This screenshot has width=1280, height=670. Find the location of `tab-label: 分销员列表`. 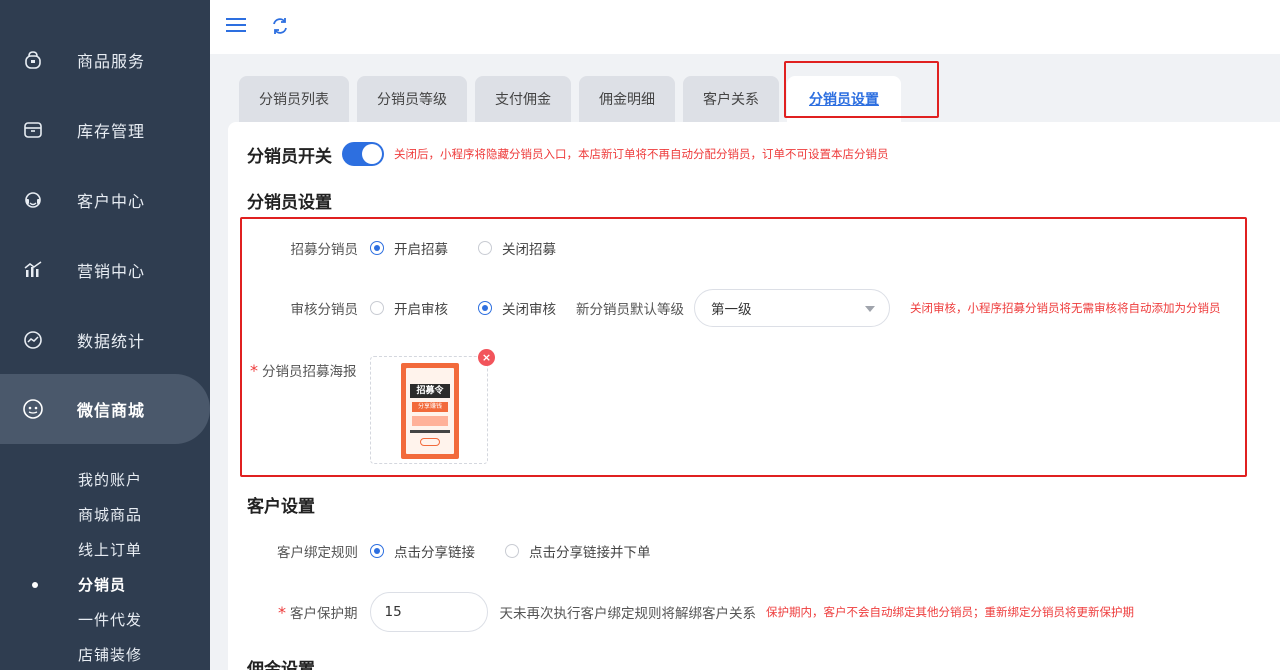

tab-label: 分销员列表 is located at coordinates (294, 100).